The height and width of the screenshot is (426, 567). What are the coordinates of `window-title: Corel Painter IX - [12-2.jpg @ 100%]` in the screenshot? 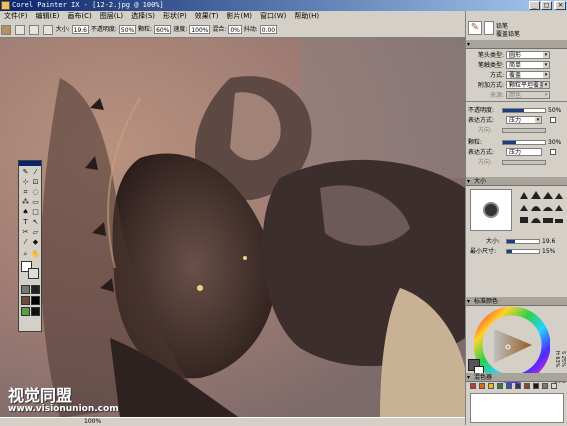 It's located at (88, 5).